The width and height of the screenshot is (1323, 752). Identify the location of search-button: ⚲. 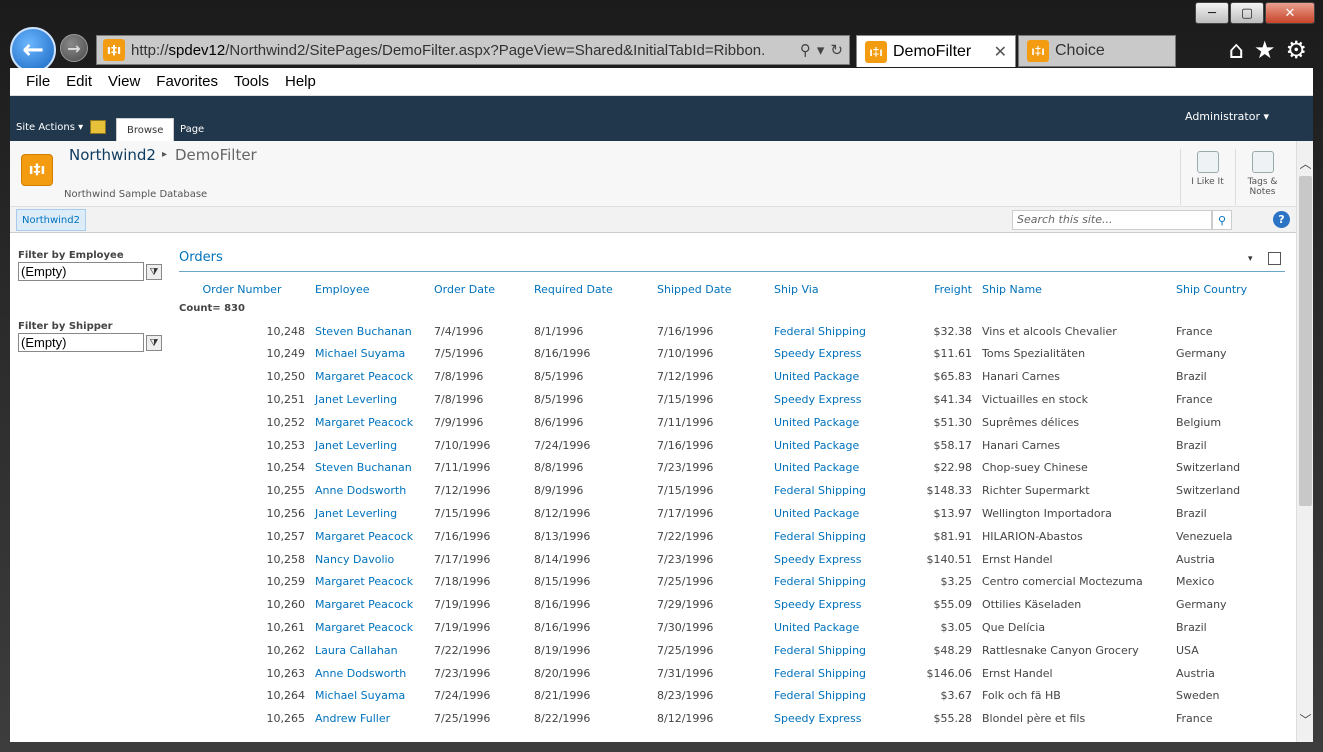
(1222, 220).